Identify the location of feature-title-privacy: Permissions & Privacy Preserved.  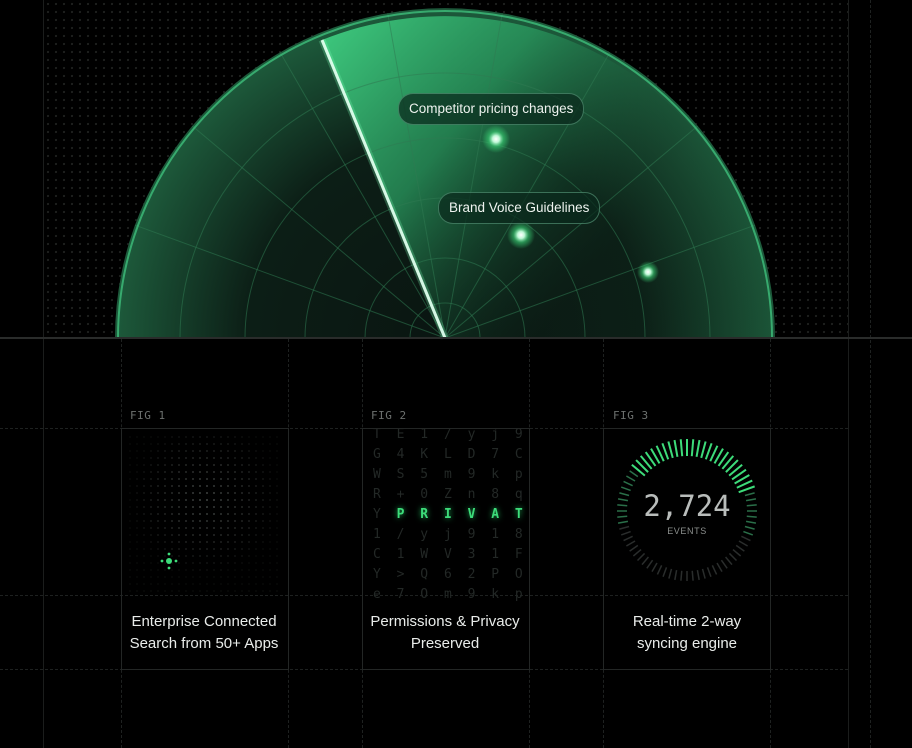
(445, 633).